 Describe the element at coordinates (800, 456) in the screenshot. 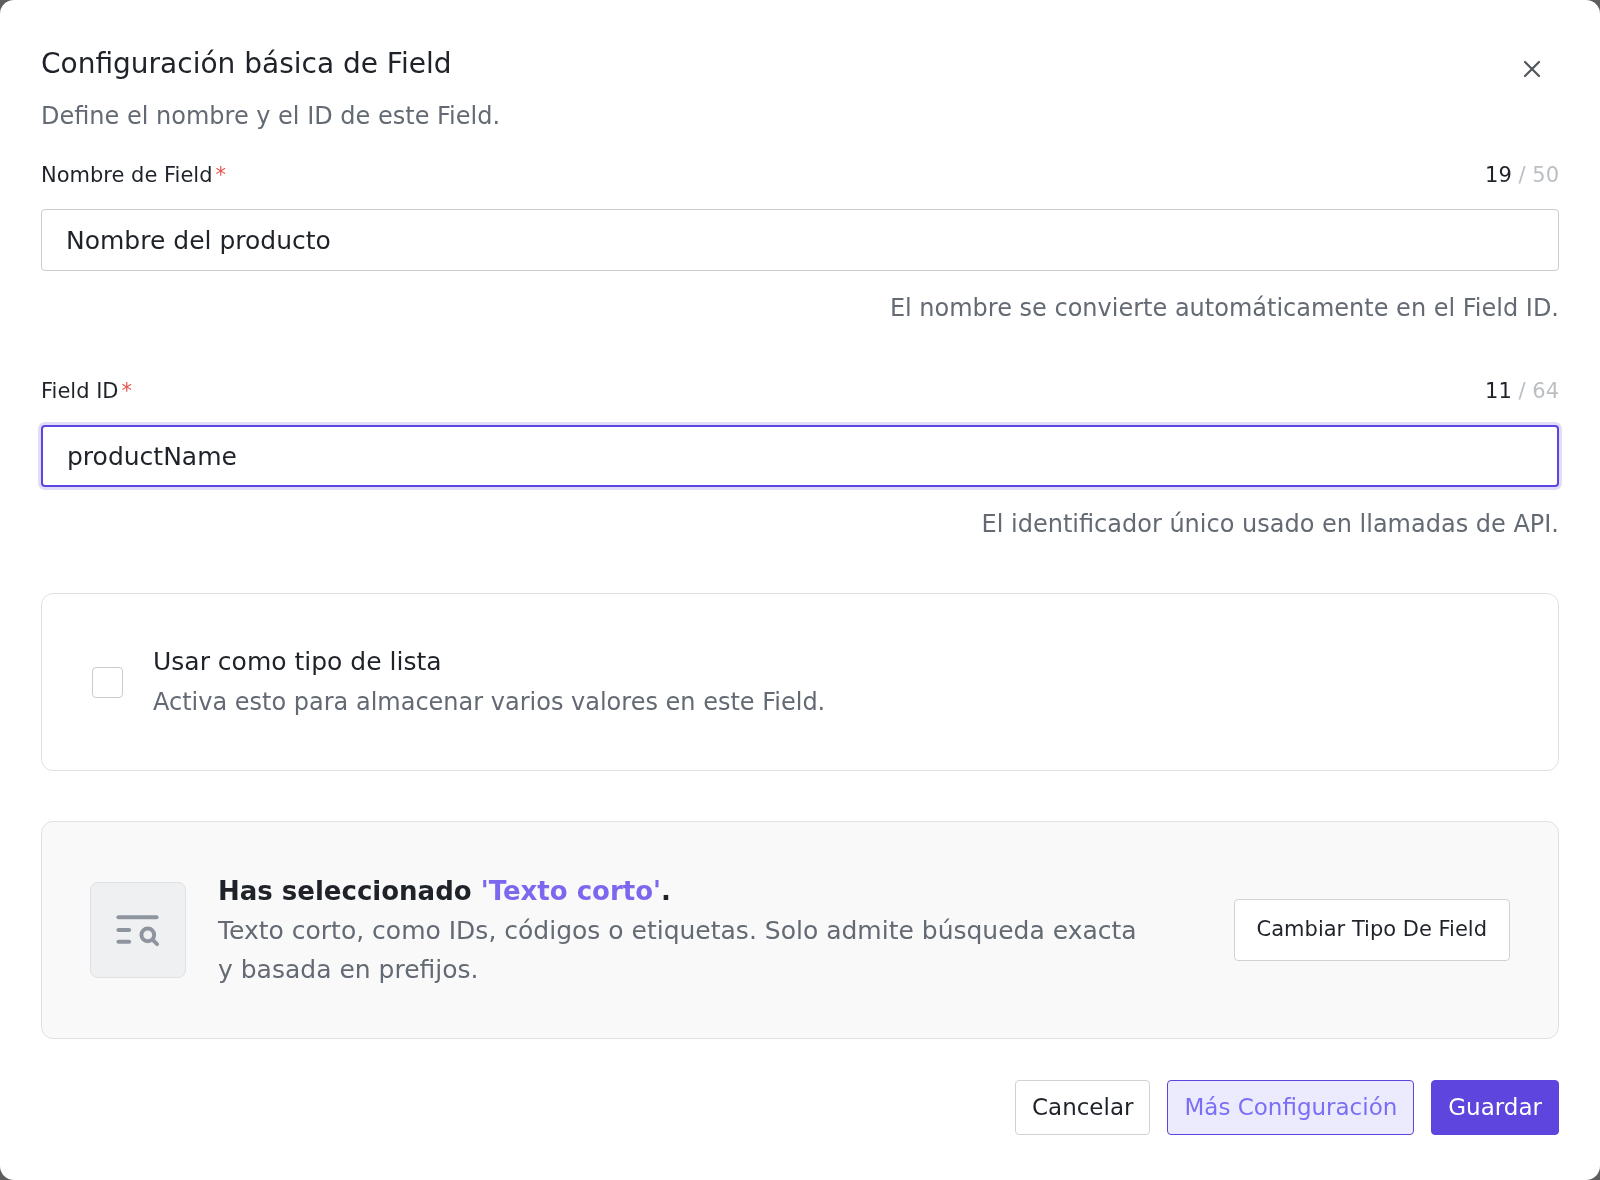

I see `text-input: productName` at that location.